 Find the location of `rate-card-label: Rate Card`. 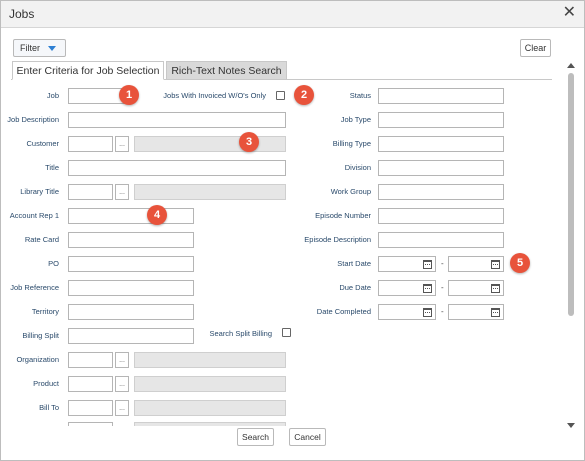

rate-card-label: Rate Card is located at coordinates (41, 239).